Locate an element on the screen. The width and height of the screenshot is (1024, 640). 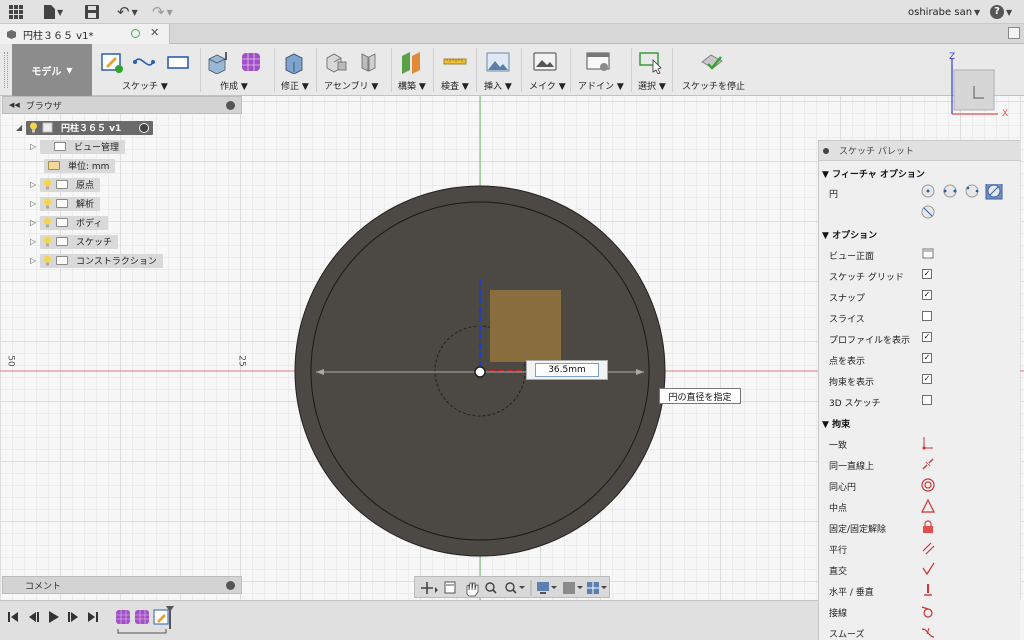
coincident-icon is located at coordinates (928, 443).